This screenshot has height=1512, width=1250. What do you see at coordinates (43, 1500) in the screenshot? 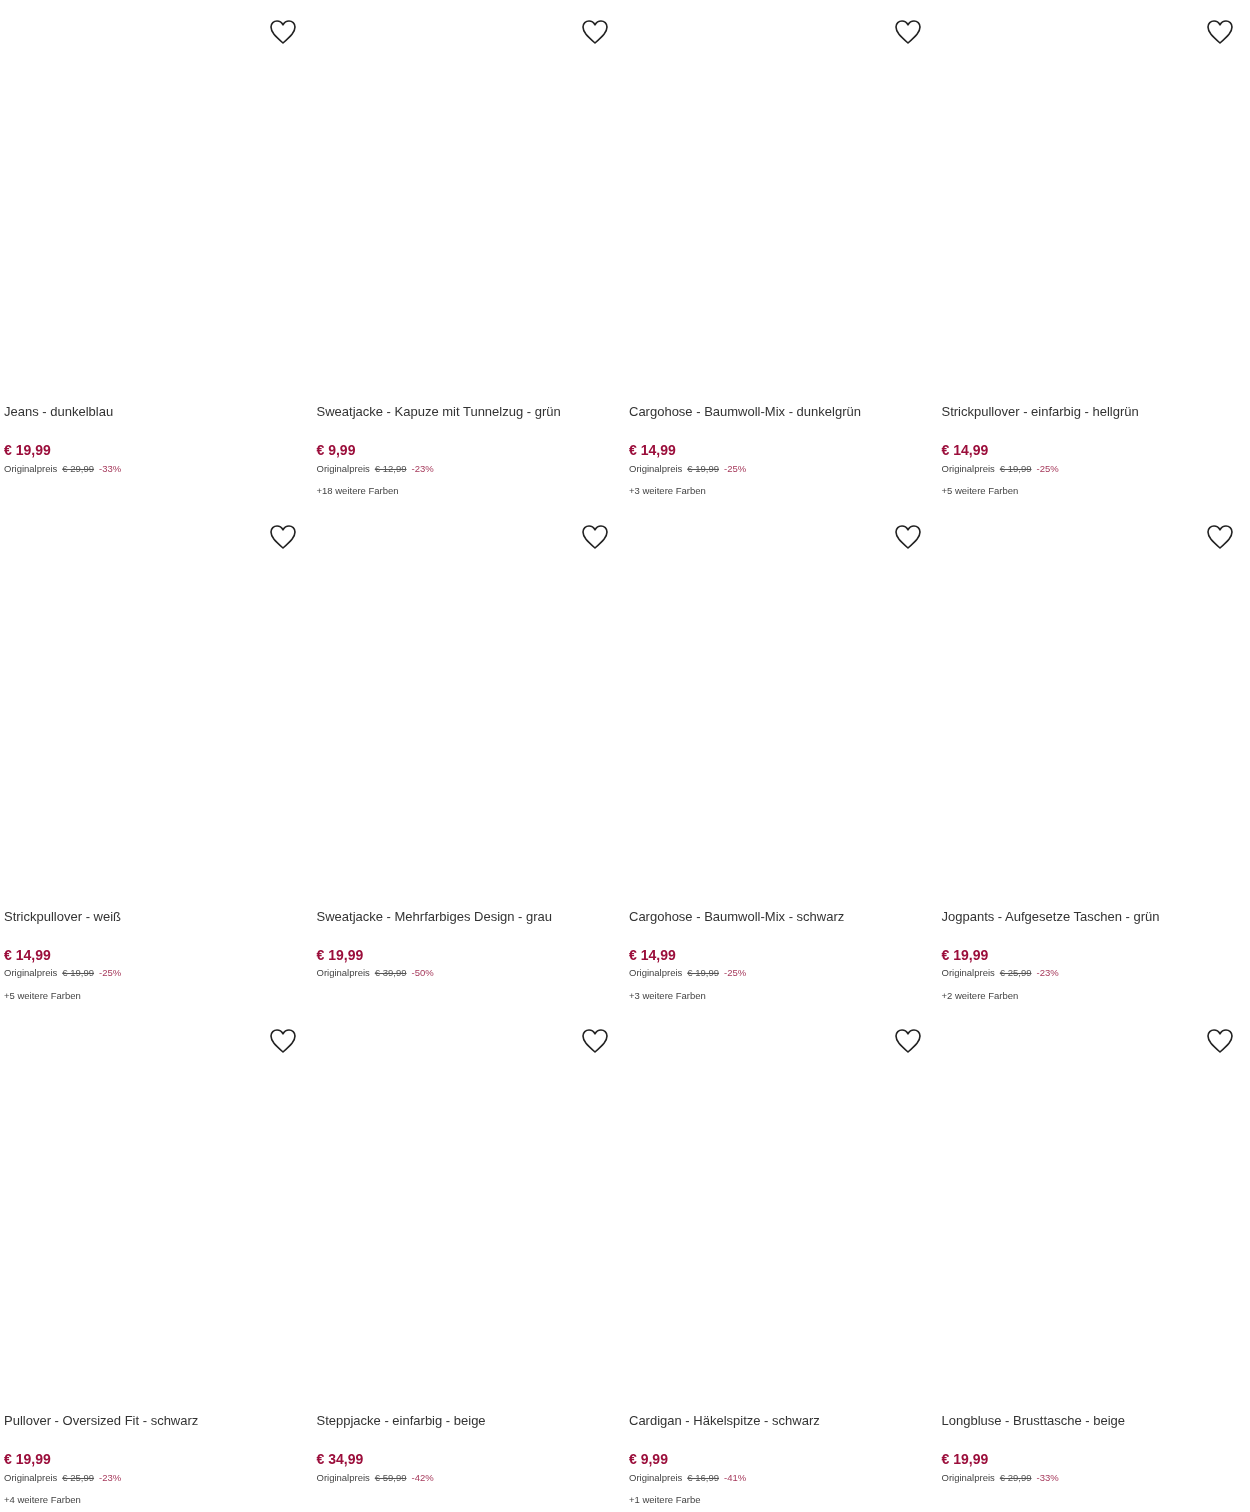
I see `more-colors: +4 weitere Farben` at bounding box center [43, 1500].